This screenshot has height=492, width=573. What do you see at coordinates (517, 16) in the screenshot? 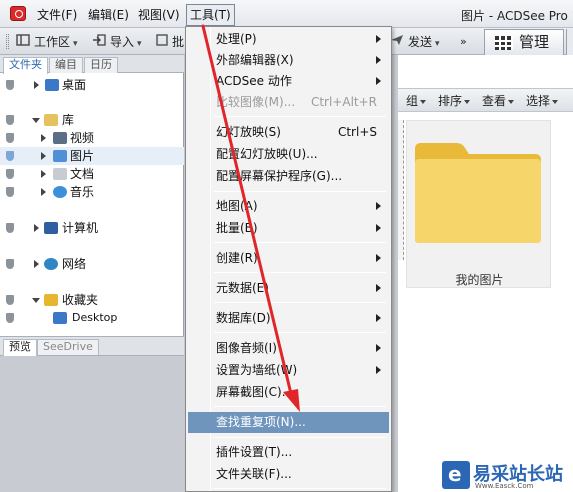
I see `window-title: 图片 - ACDSee Pro 10` at bounding box center [517, 16].